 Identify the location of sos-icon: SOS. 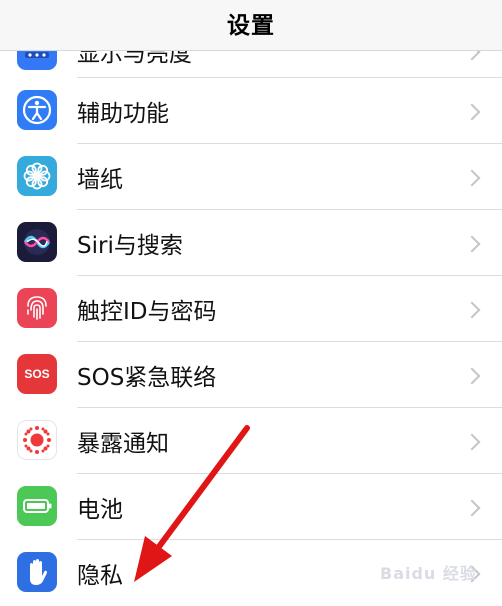
(37, 374).